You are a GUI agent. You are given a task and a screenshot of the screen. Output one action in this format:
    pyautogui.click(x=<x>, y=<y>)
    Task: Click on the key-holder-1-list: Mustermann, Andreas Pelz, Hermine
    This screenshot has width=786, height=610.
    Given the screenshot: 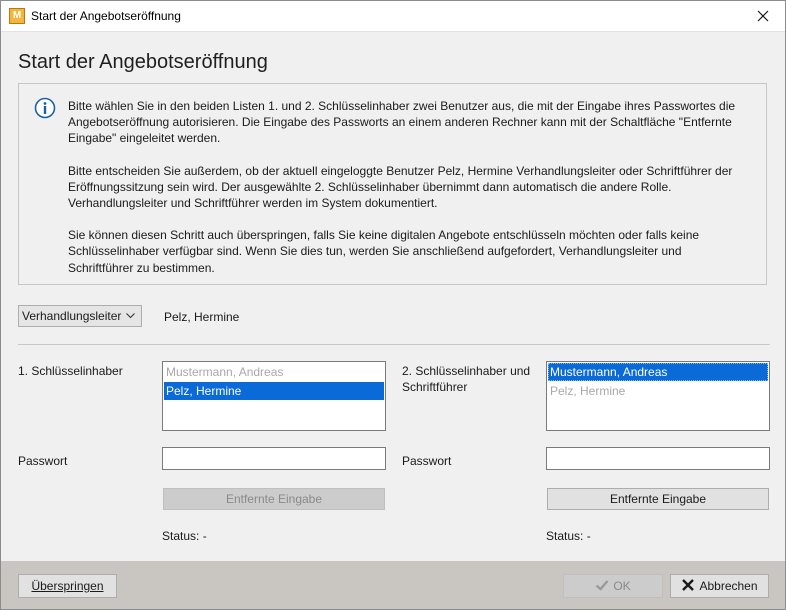 What is the action you would take?
    pyautogui.click(x=274, y=396)
    